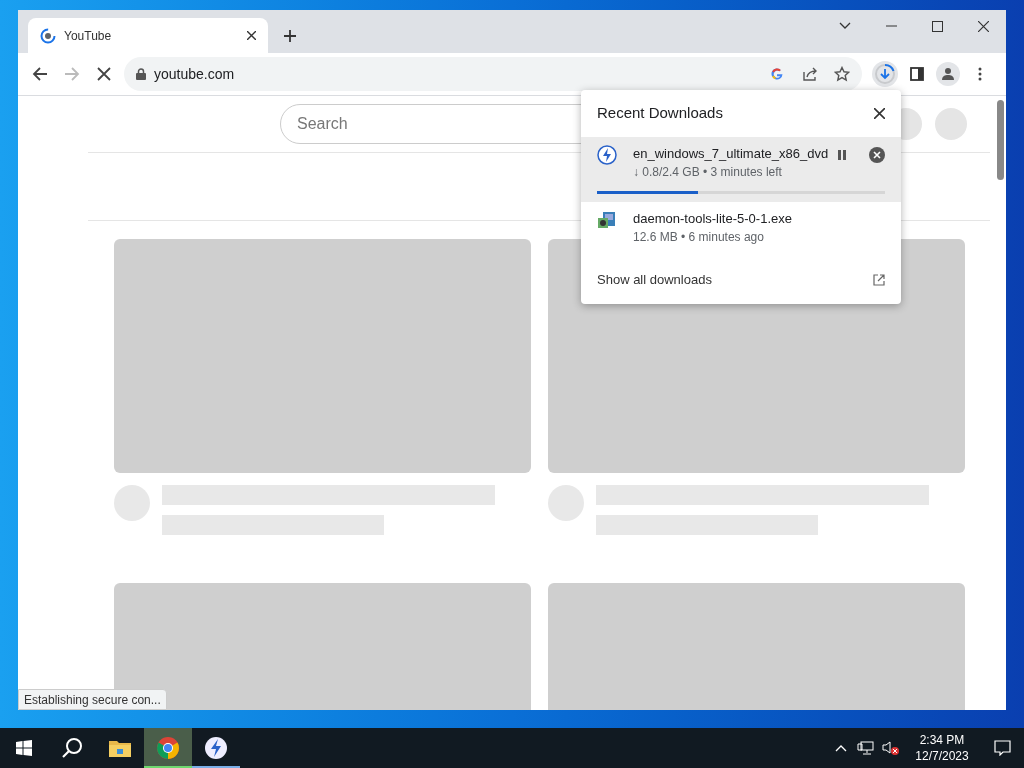 Image resolution: width=1024 pixels, height=768 pixels. Describe the element at coordinates (1000, 140) in the screenshot. I see `scrollbar-thumb` at that location.